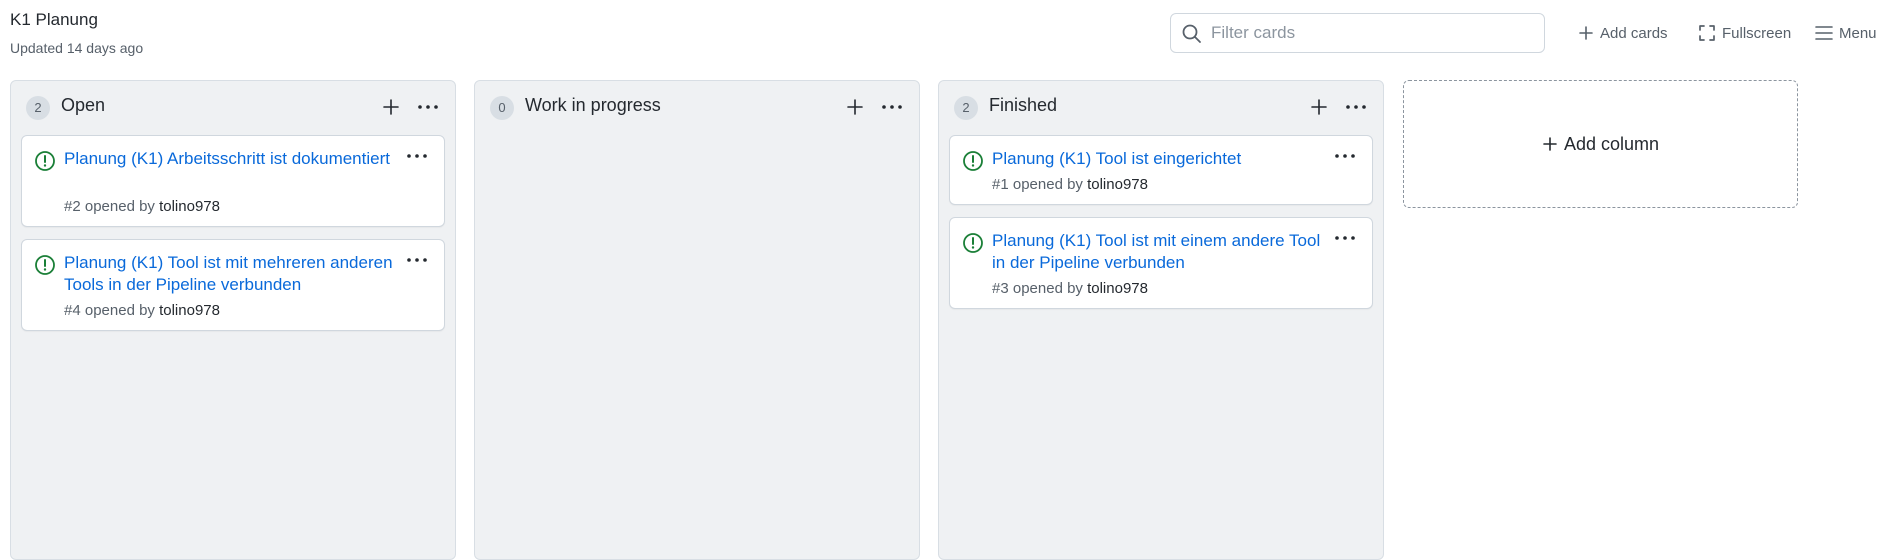 The width and height of the screenshot is (1901, 560). What do you see at coordinates (1858, 33) in the screenshot?
I see `menu-label: Menu` at bounding box center [1858, 33].